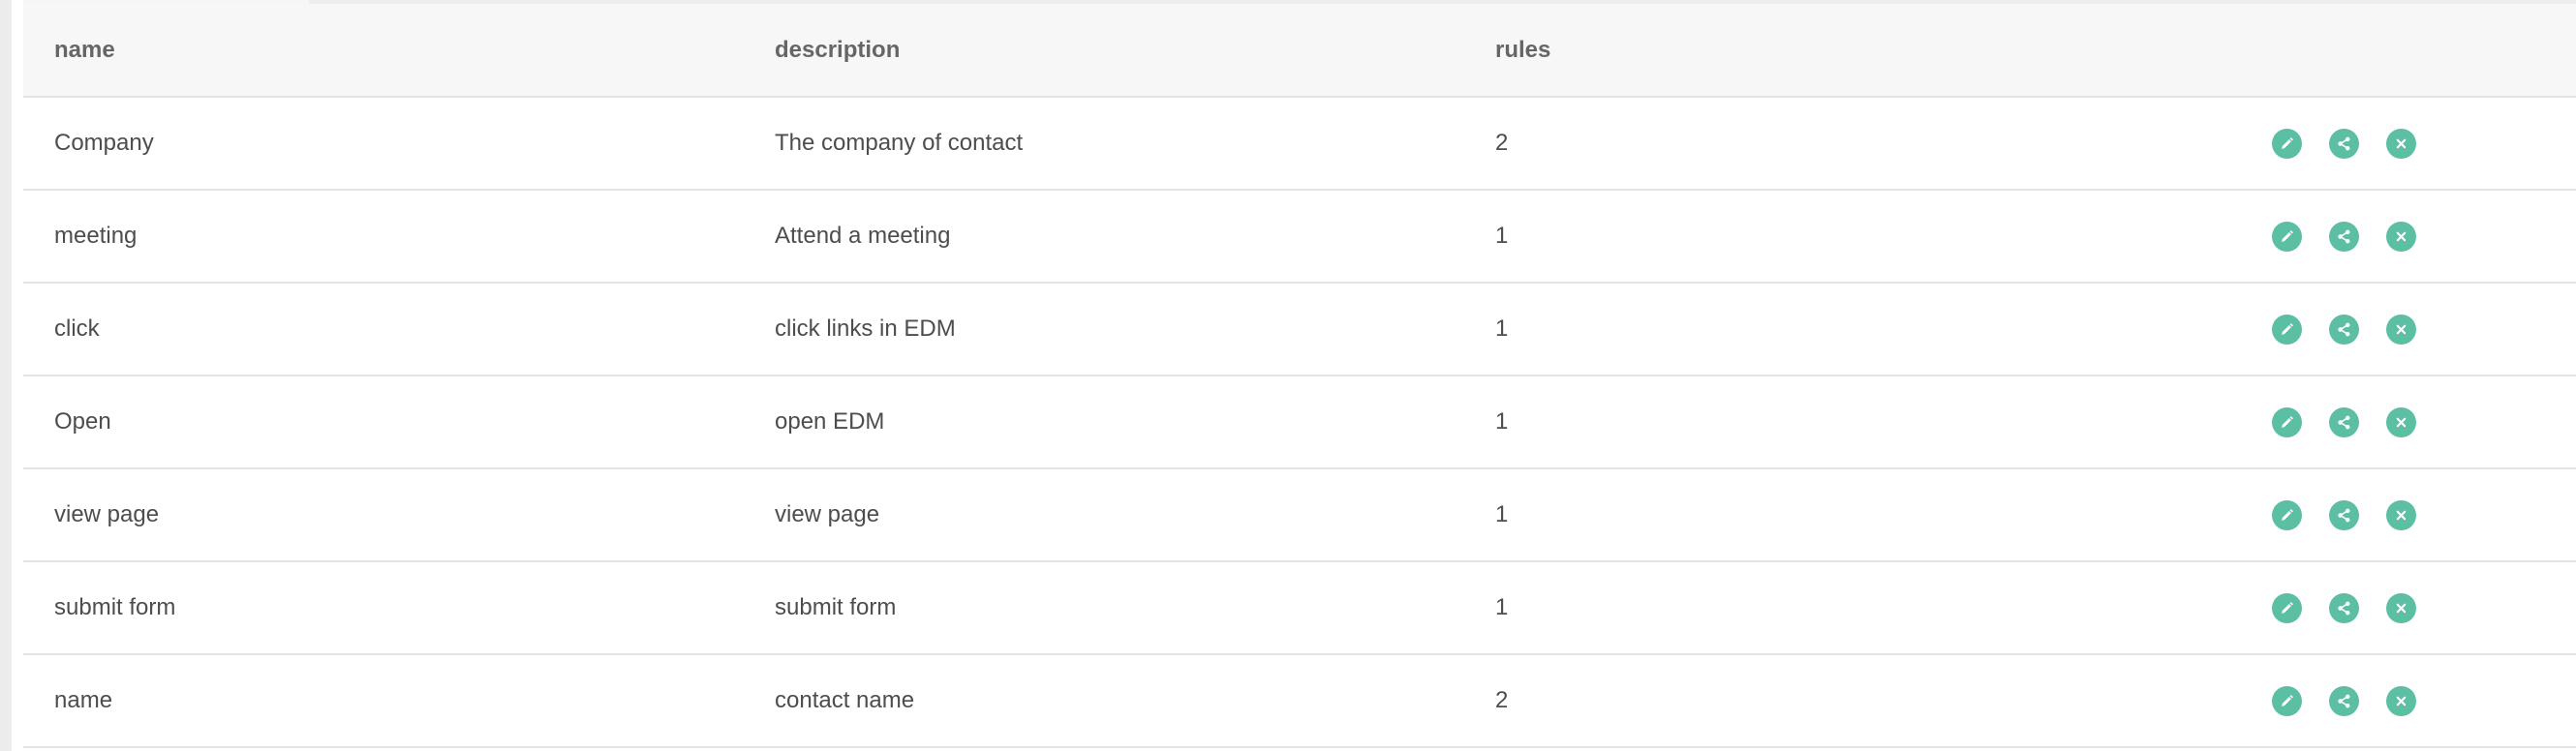 This screenshot has width=2576, height=751. What do you see at coordinates (899, 143) in the screenshot?
I see `cell-description: The company of contact` at bounding box center [899, 143].